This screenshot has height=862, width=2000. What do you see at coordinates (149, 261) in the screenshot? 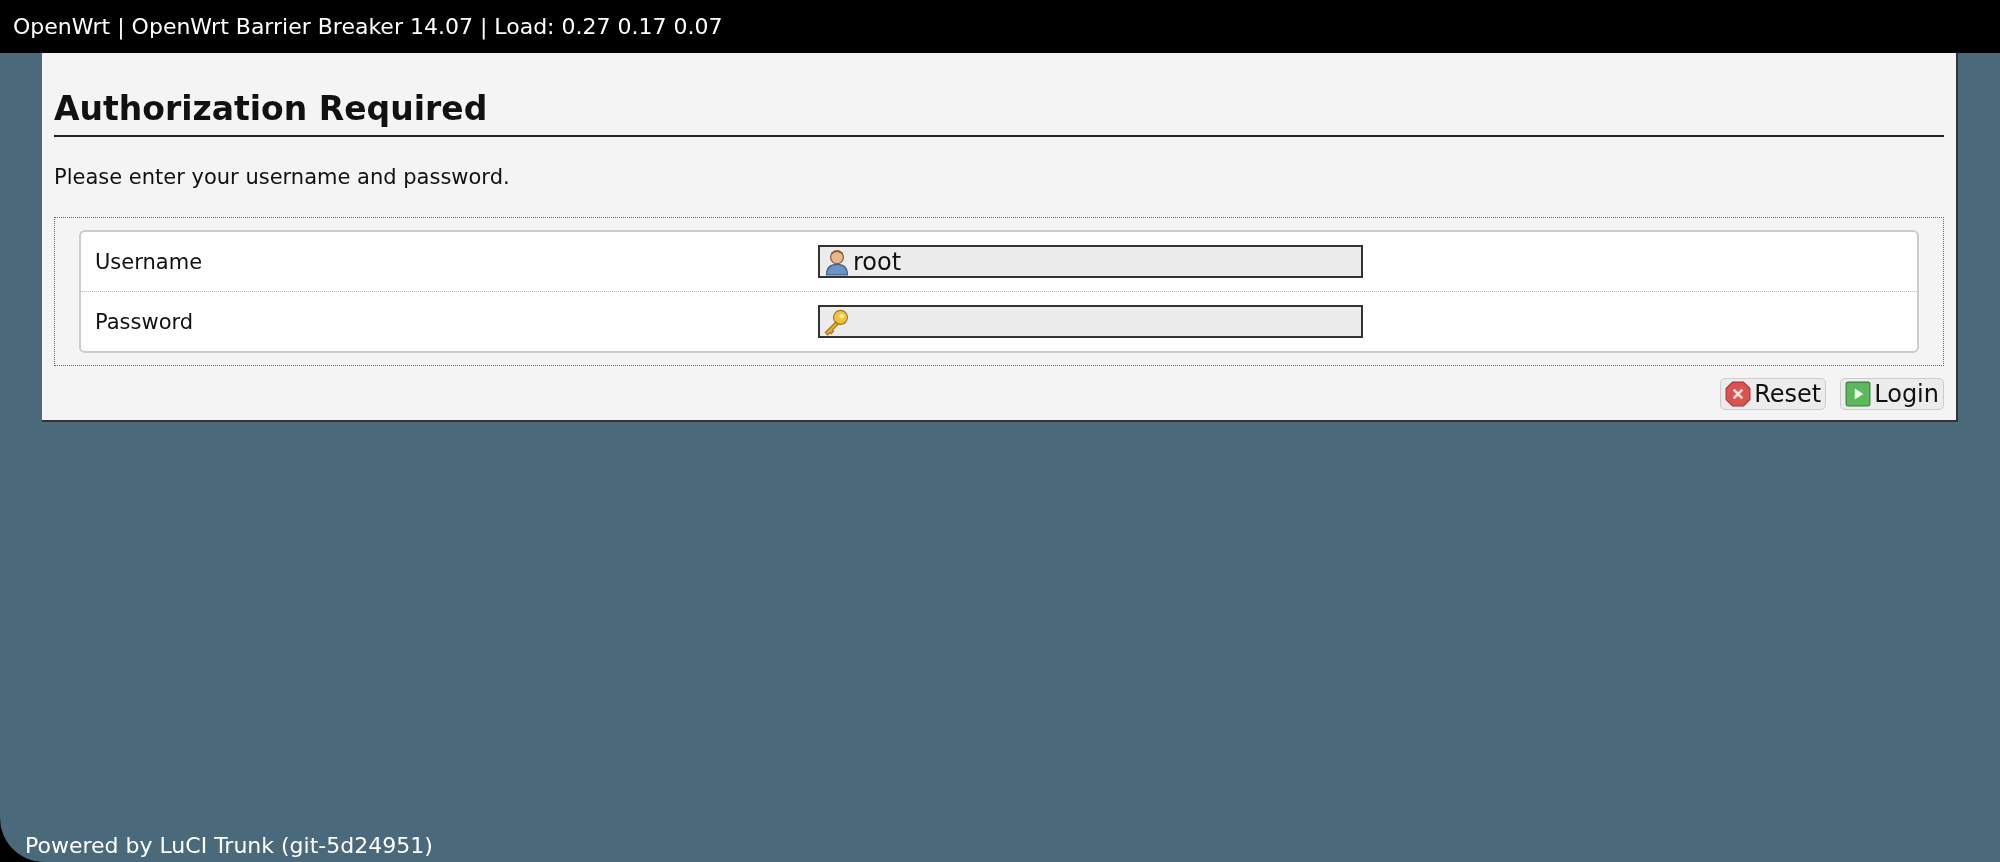
I see `field-label: Username` at bounding box center [149, 261].